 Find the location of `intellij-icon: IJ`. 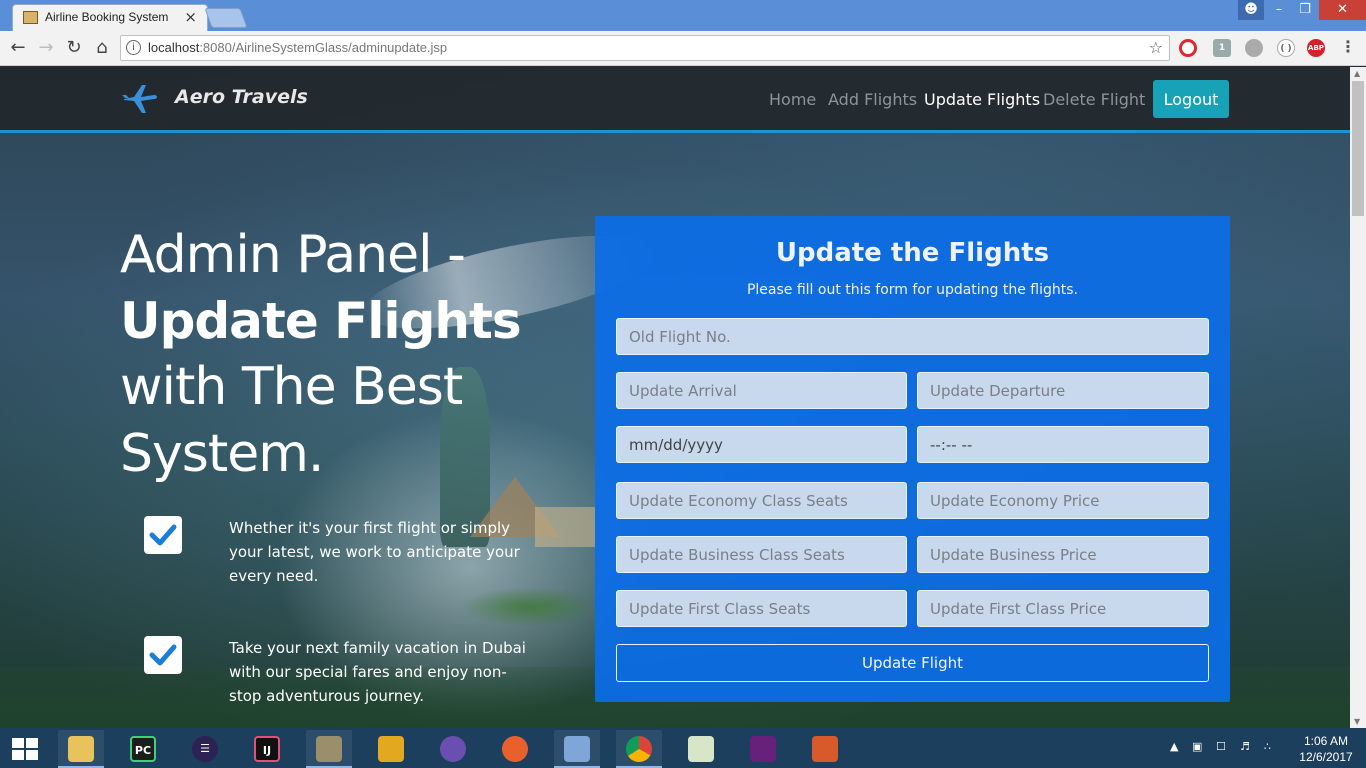

intellij-icon: IJ is located at coordinates (267, 749).